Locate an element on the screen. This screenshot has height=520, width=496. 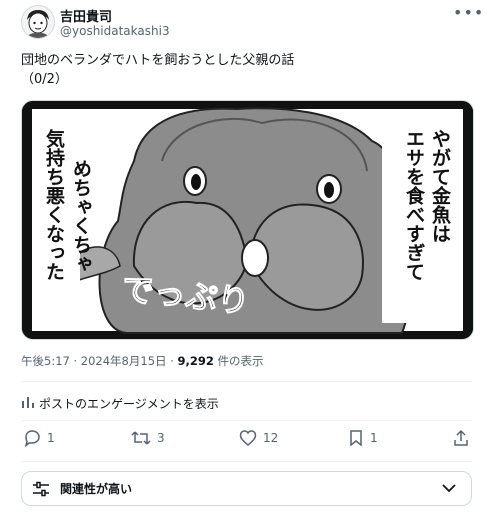
like-button: 12 is located at coordinates (258, 438).